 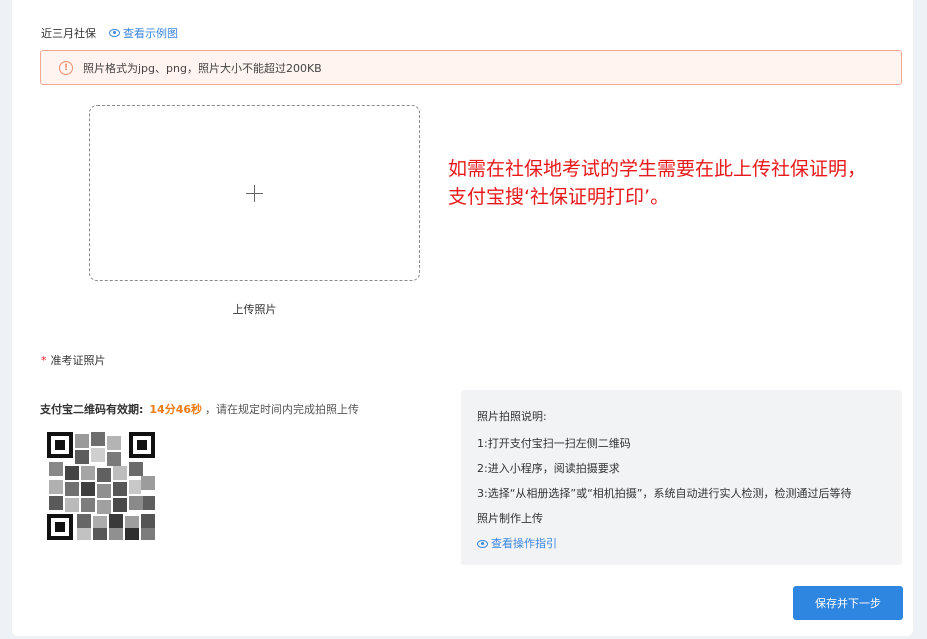 I want to click on view-example-label: 查看示例图, so click(x=150, y=33).